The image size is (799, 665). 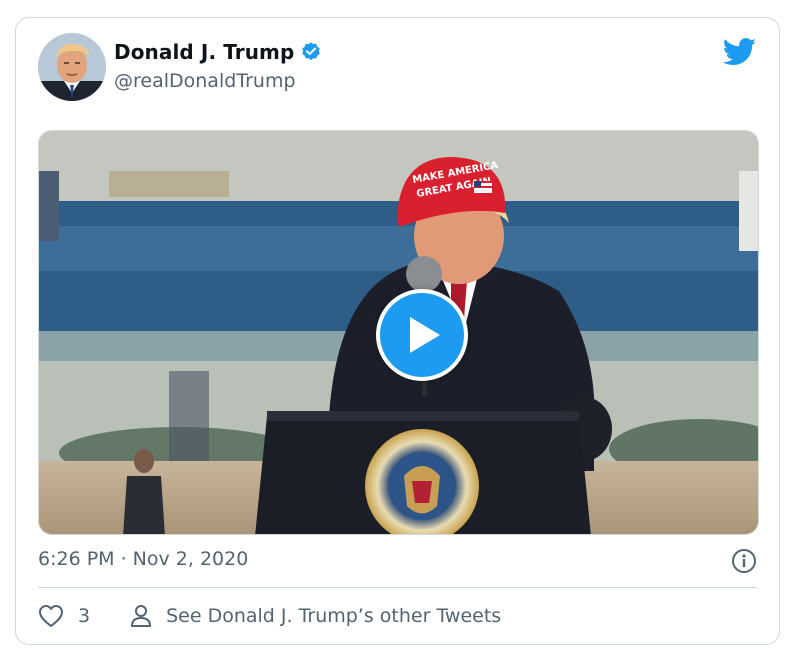 I want to click on play-icon, so click(x=425, y=335).